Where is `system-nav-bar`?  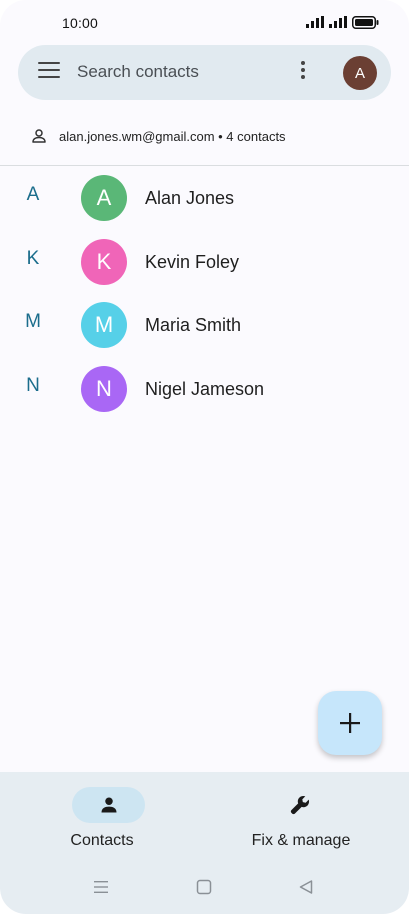 system-nav-bar is located at coordinates (204, 888).